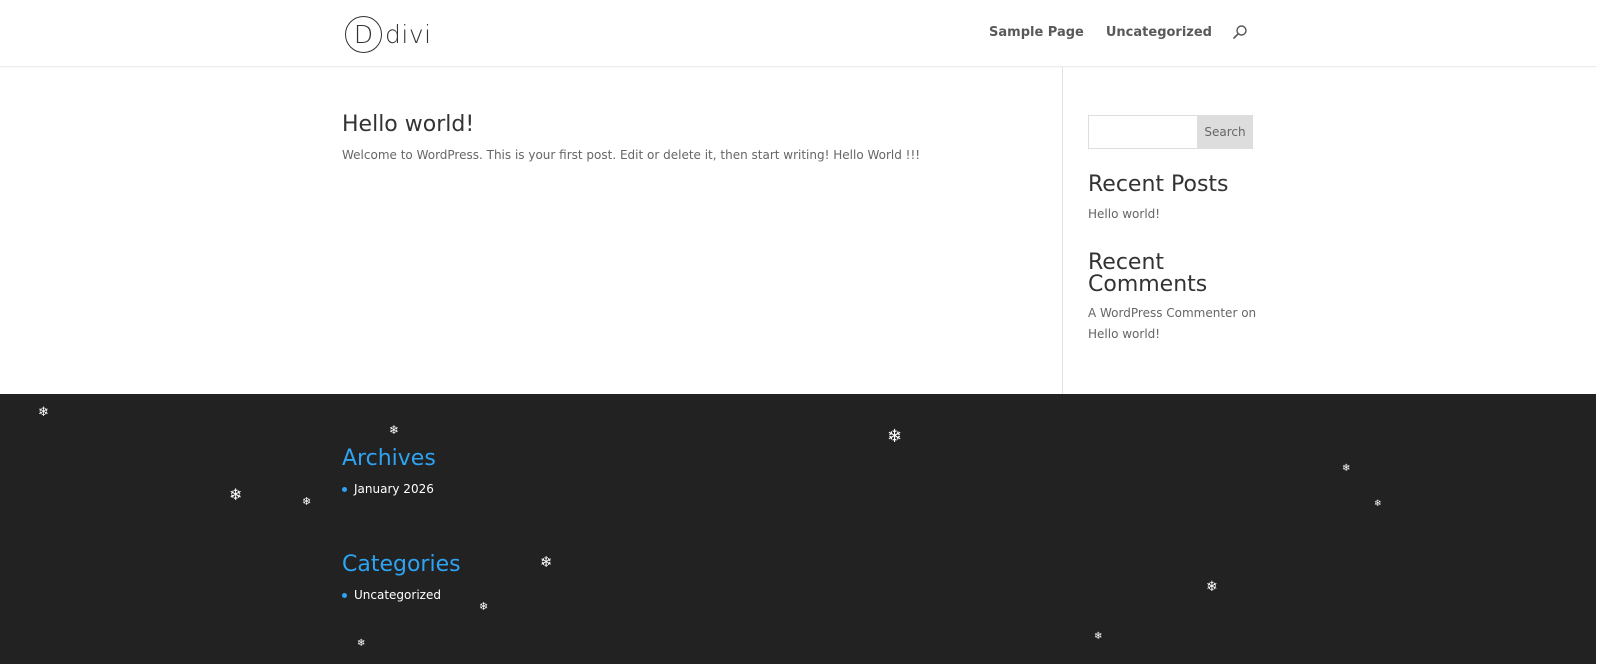  What do you see at coordinates (1598, 332) in the screenshot?
I see `window-edge` at bounding box center [1598, 332].